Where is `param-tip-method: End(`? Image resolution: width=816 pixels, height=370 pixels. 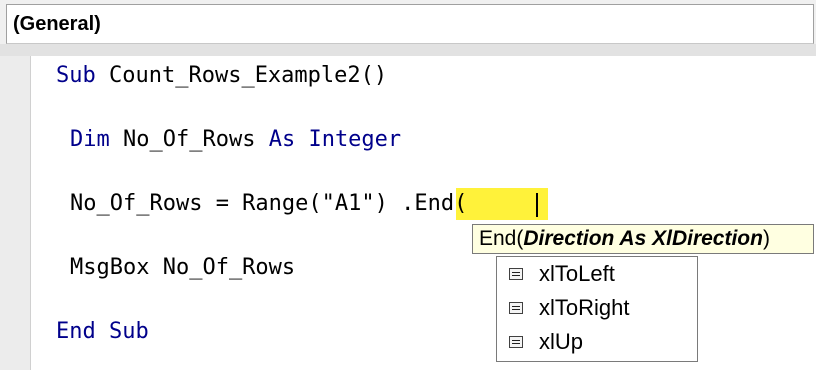
param-tip-method: End( is located at coordinates (501, 238).